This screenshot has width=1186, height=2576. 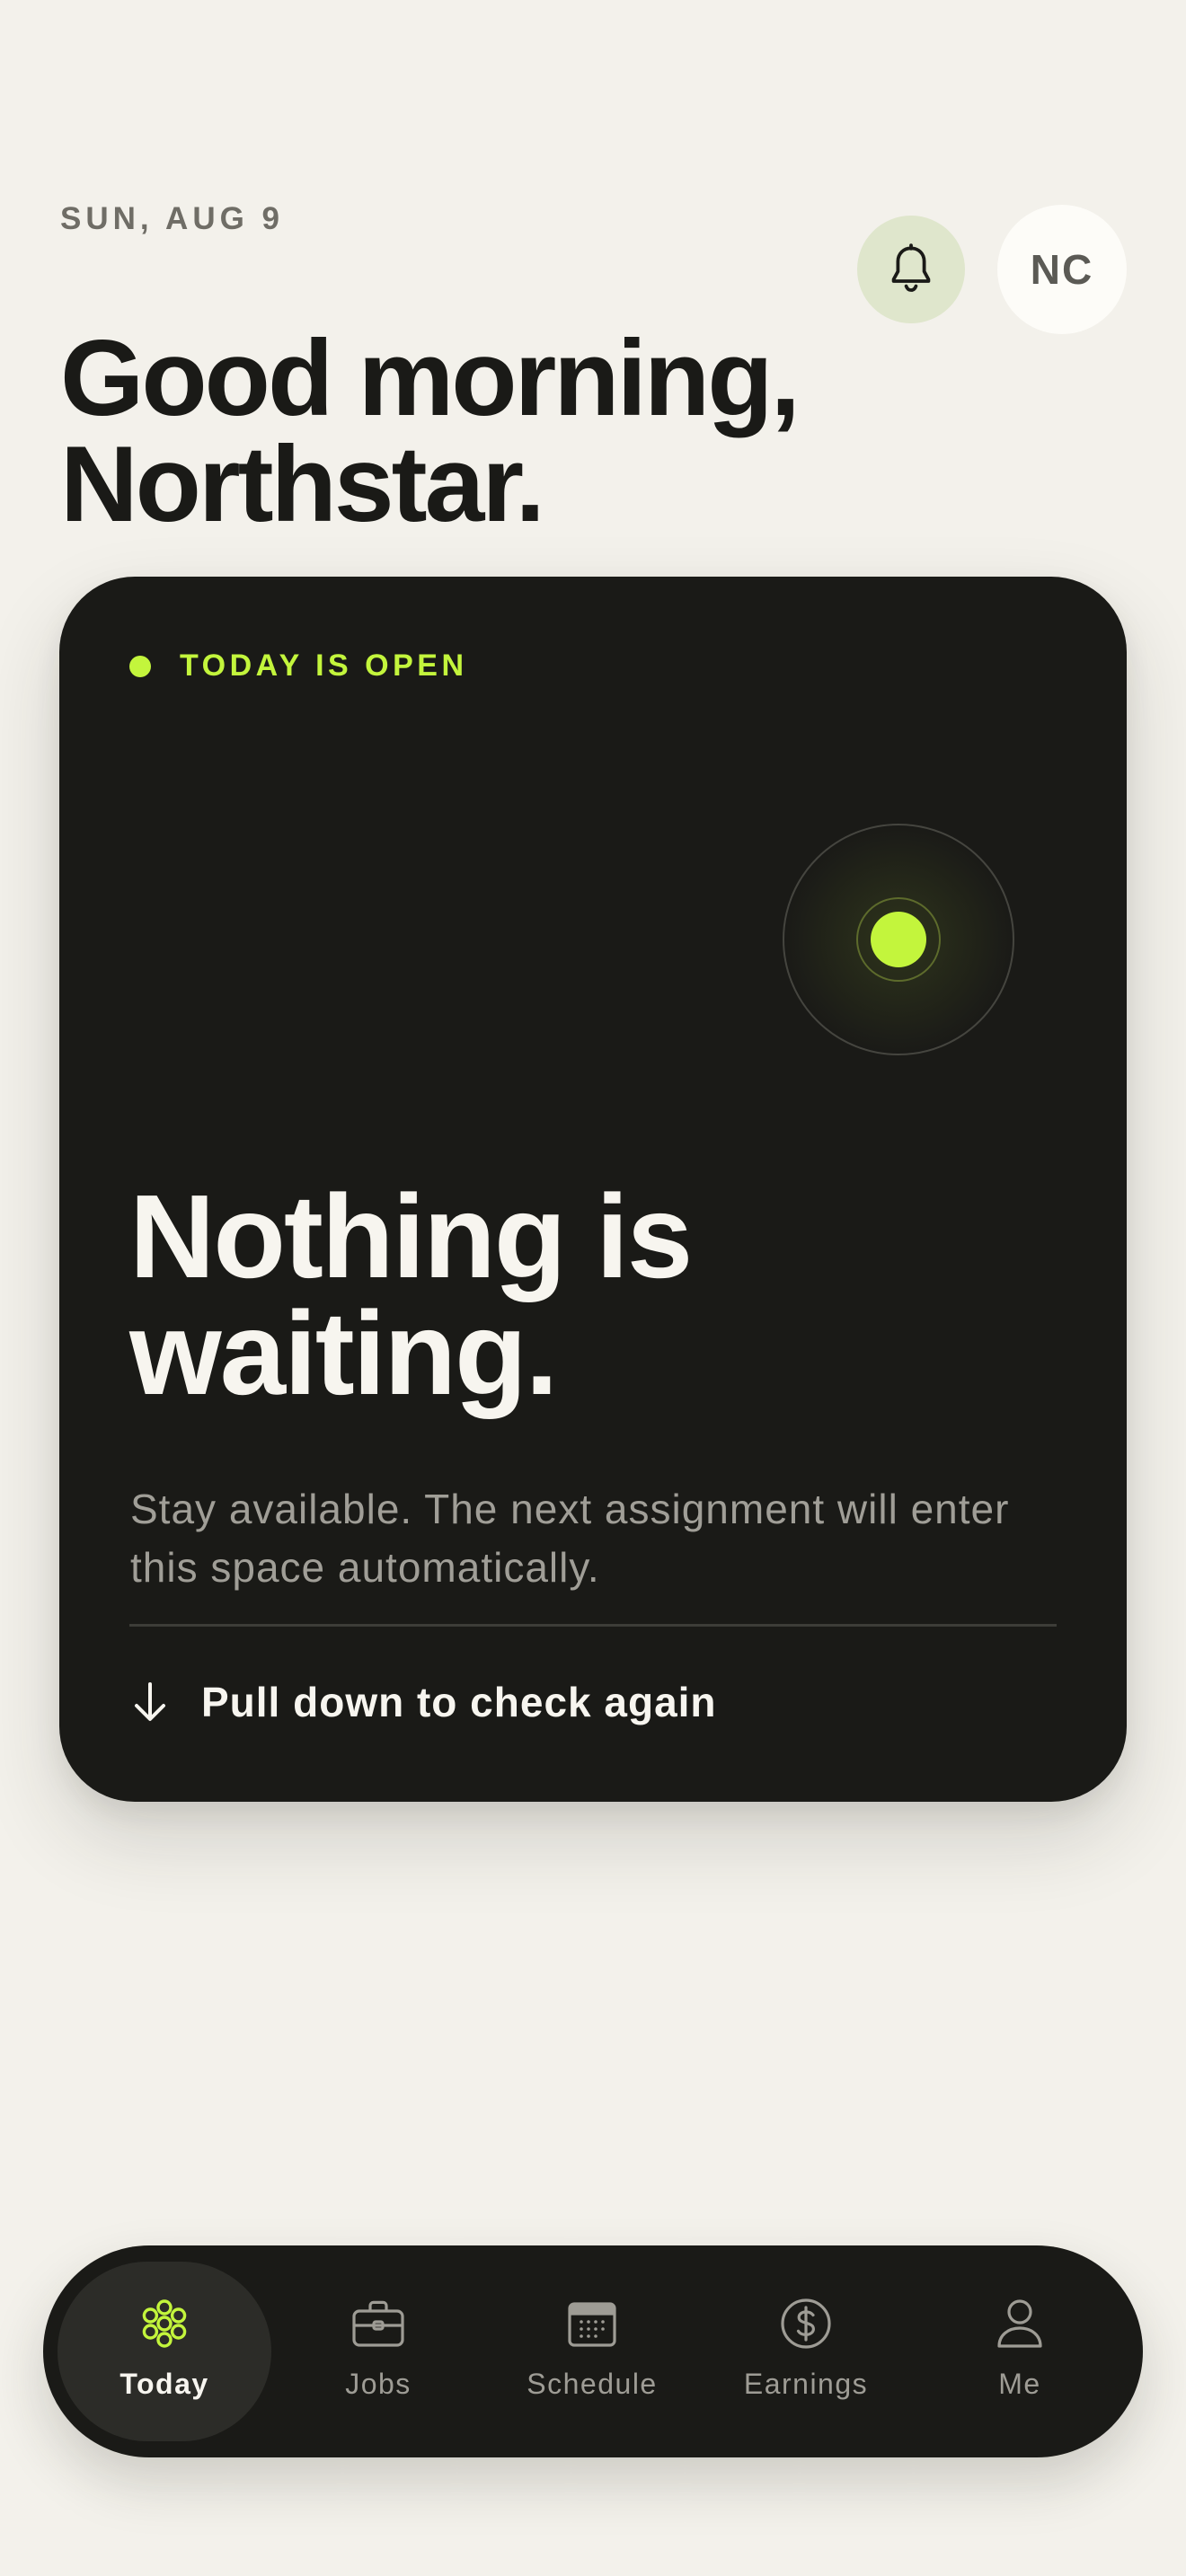 What do you see at coordinates (302, 484) in the screenshot?
I see `greeting-line-2: Northstar.` at bounding box center [302, 484].